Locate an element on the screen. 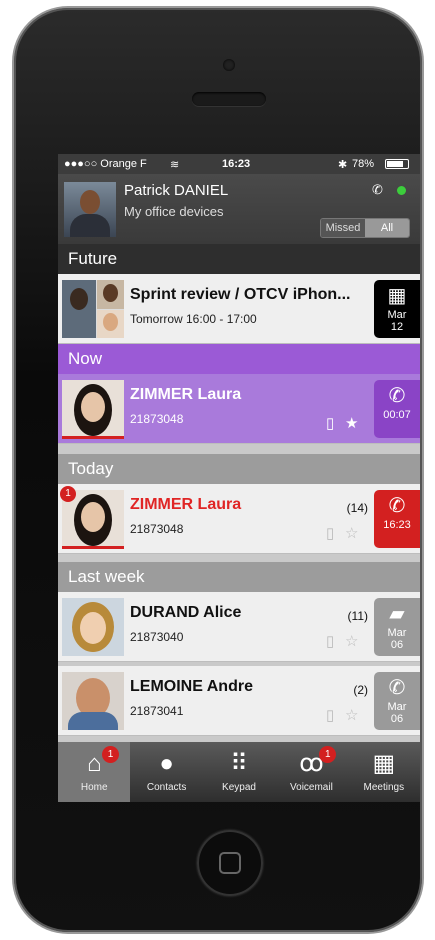 This screenshot has height=940, width=435. wifi-icon: ≋ is located at coordinates (175, 165).